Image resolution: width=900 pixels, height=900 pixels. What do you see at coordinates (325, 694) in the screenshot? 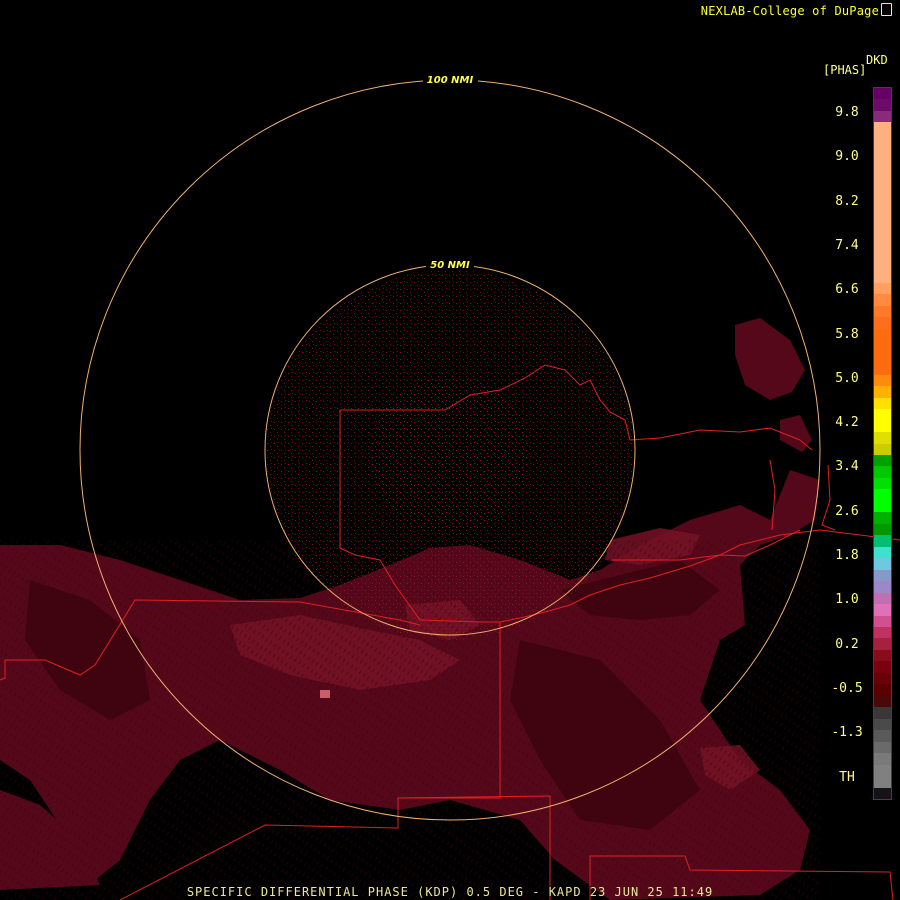
I see `echo-hotspot` at bounding box center [325, 694].